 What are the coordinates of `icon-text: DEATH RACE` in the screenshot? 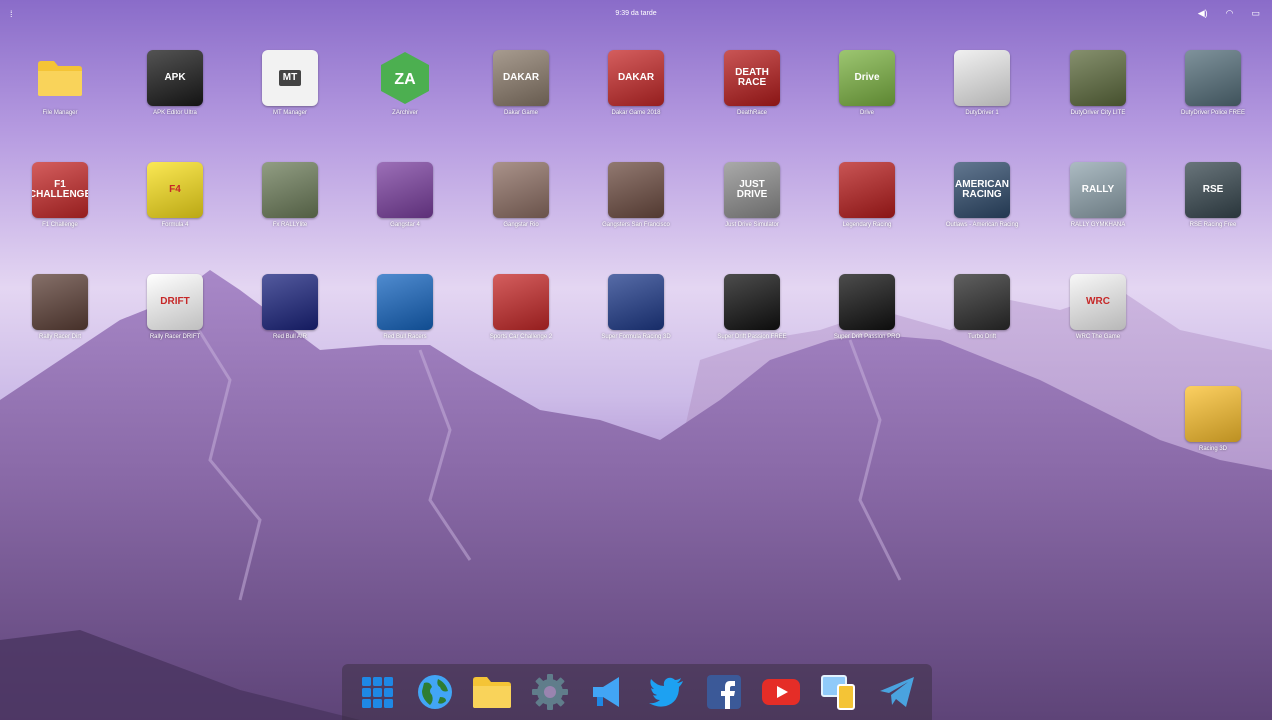 It's located at (752, 77).